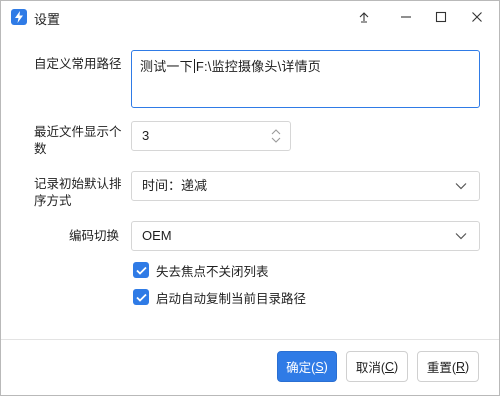 This screenshot has height=396, width=500. I want to click on close-icon, so click(477, 17).